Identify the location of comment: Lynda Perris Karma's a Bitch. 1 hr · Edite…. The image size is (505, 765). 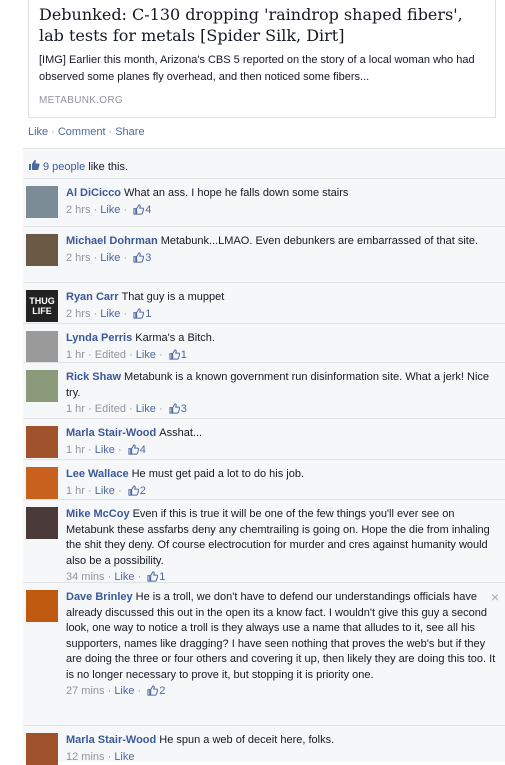
(264, 343).